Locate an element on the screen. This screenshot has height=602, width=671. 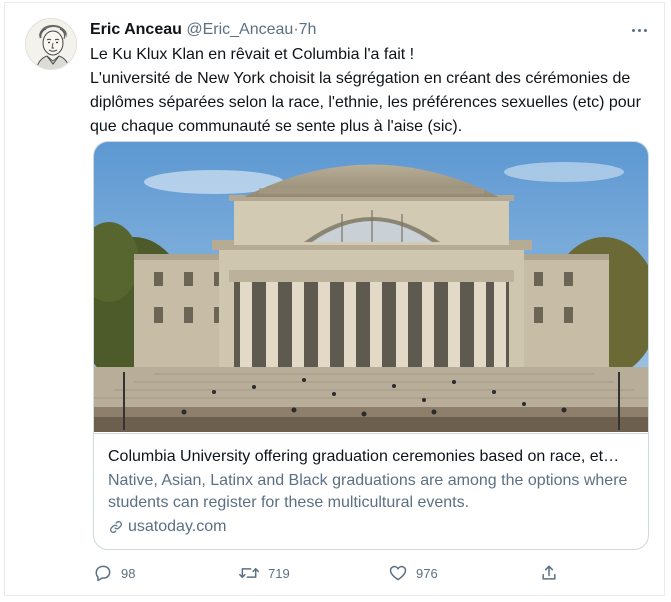
reply-count: 98 is located at coordinates (128, 573).